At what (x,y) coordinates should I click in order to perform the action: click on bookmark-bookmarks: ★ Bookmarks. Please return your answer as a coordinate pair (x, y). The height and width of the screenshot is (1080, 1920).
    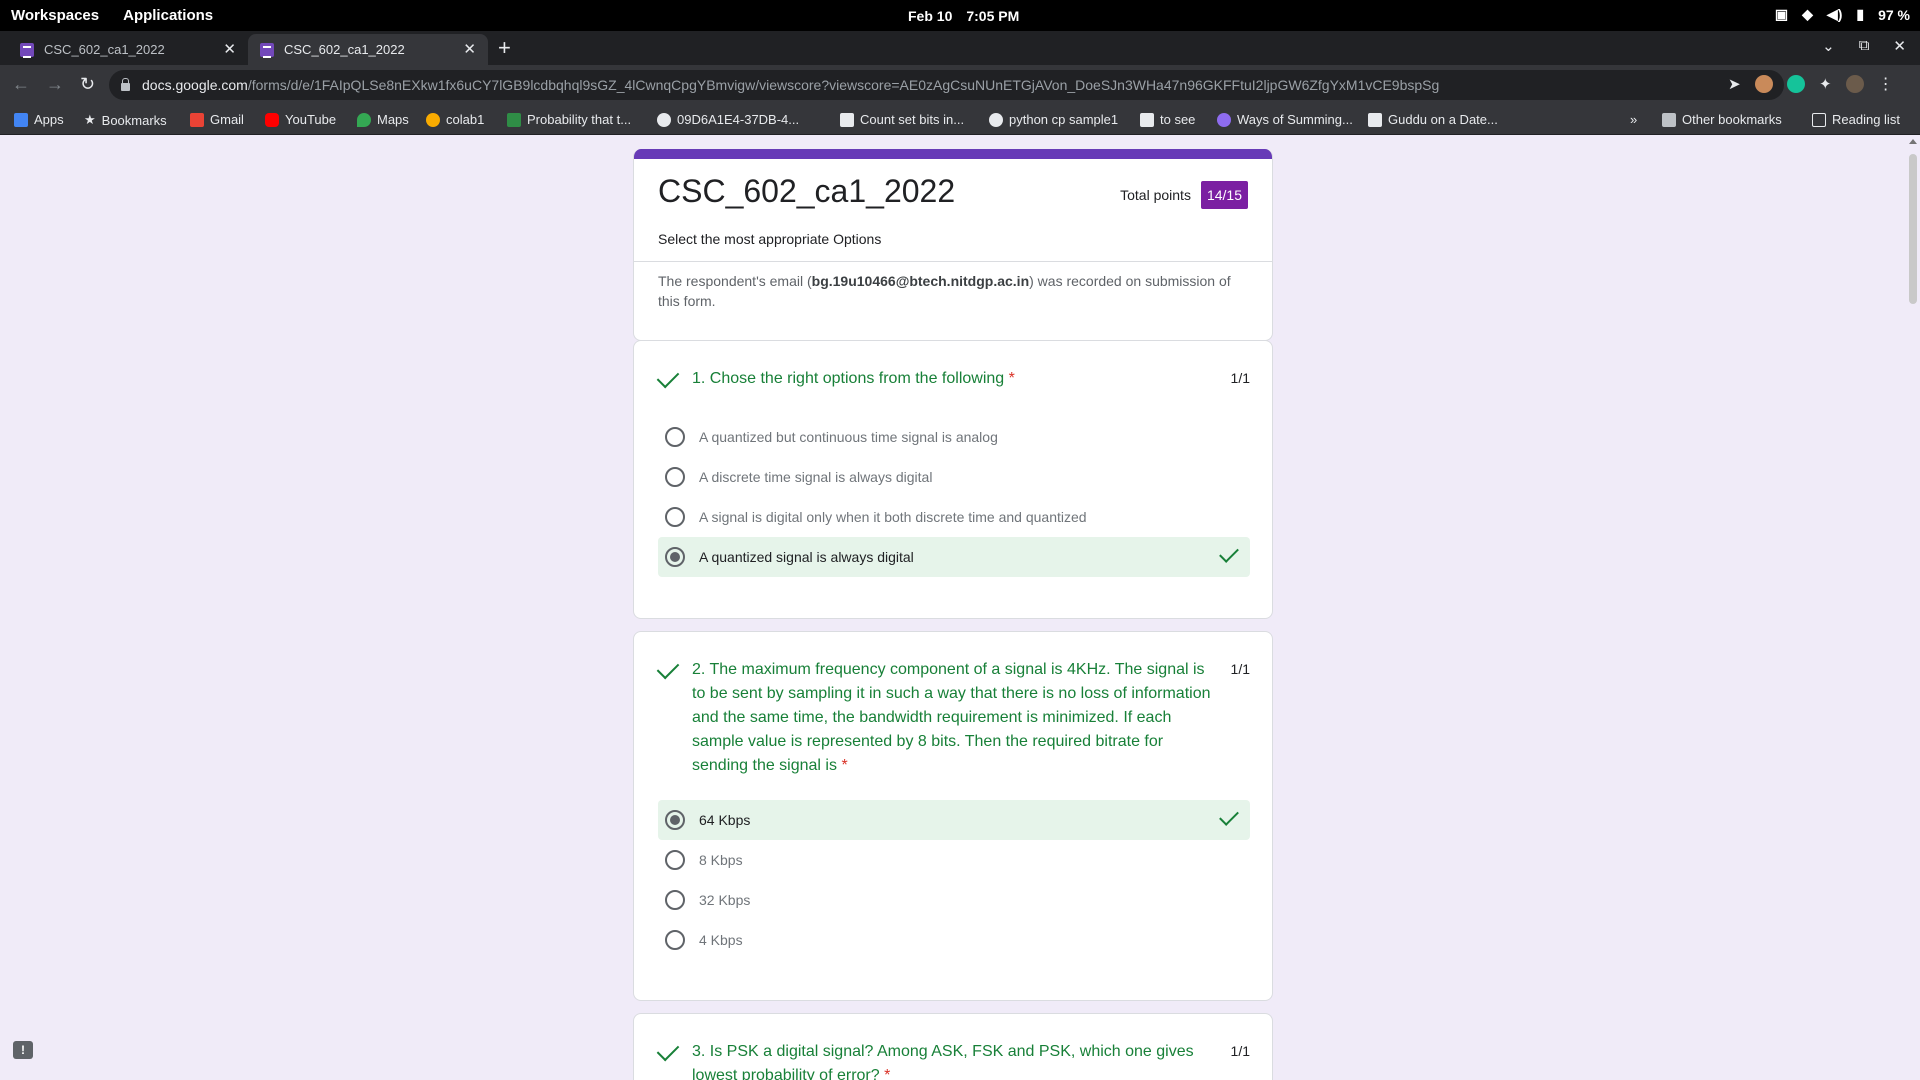
    Looking at the image, I should click on (125, 120).